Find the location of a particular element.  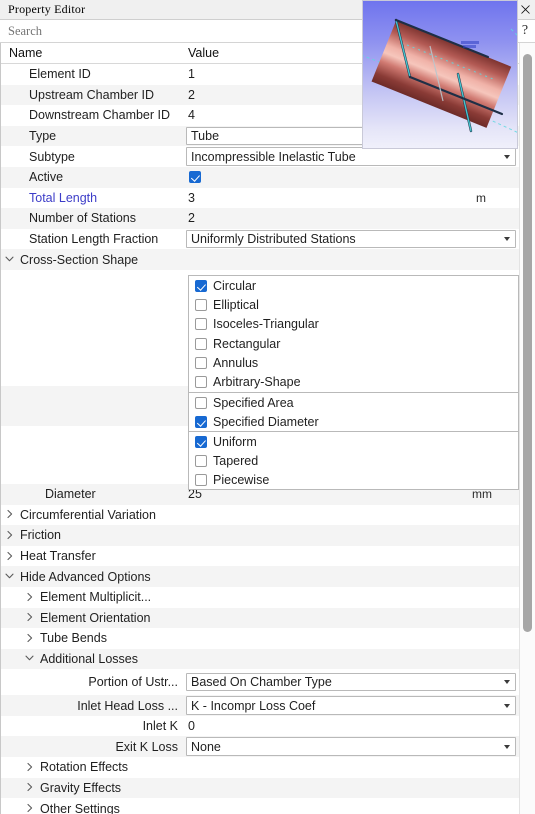

shape-option: Annulus is located at coordinates (353, 362).